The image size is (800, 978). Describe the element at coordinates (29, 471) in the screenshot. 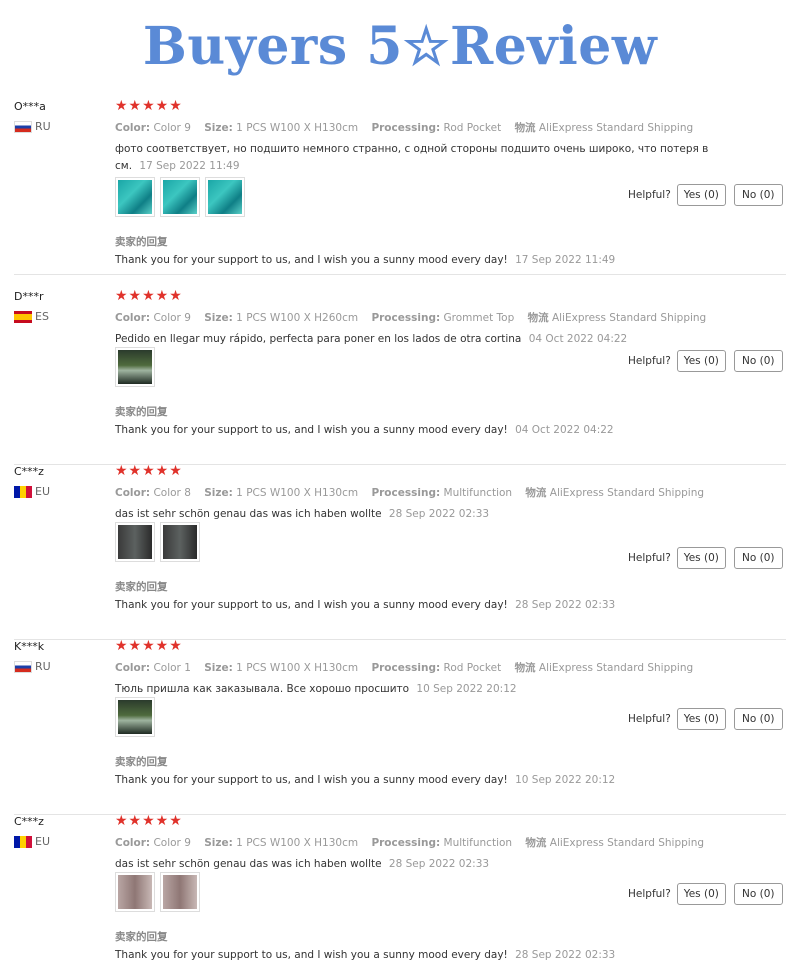

I see `reviewer-name: C***z` at that location.